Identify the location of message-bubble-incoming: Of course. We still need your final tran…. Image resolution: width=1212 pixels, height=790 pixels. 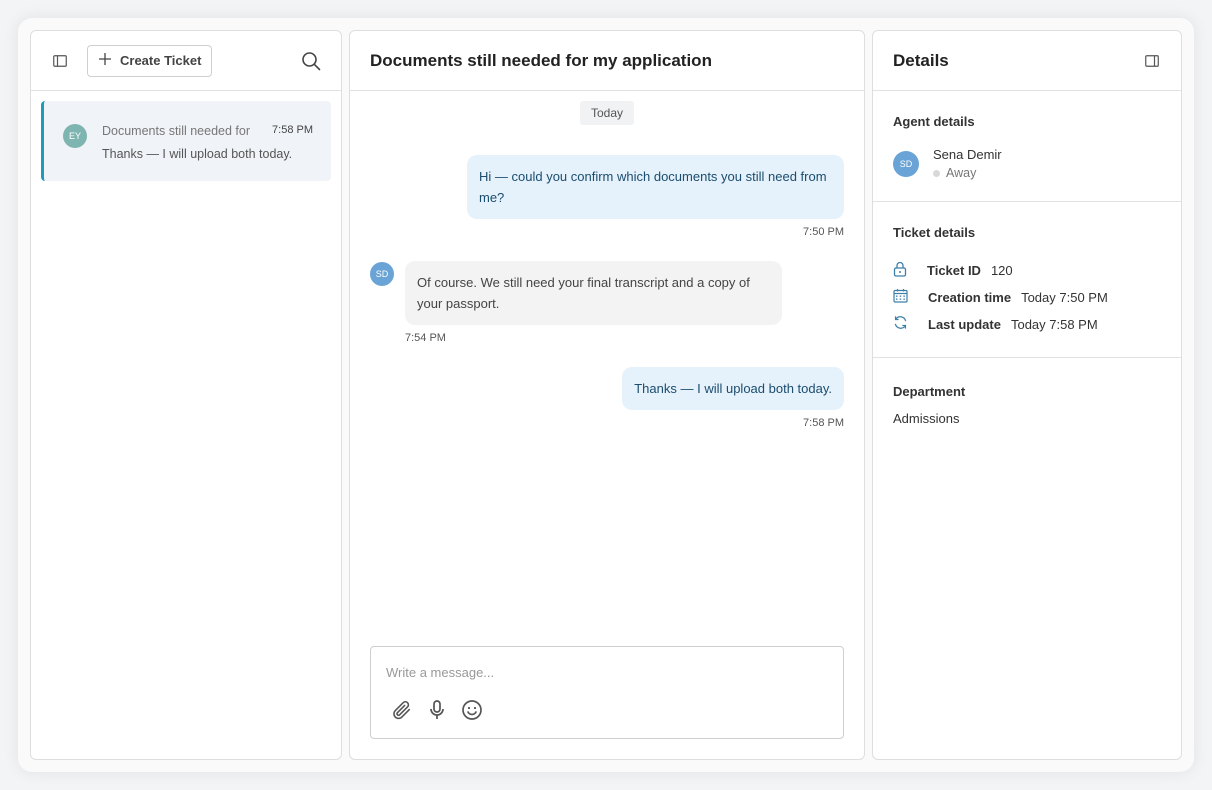
(593, 293).